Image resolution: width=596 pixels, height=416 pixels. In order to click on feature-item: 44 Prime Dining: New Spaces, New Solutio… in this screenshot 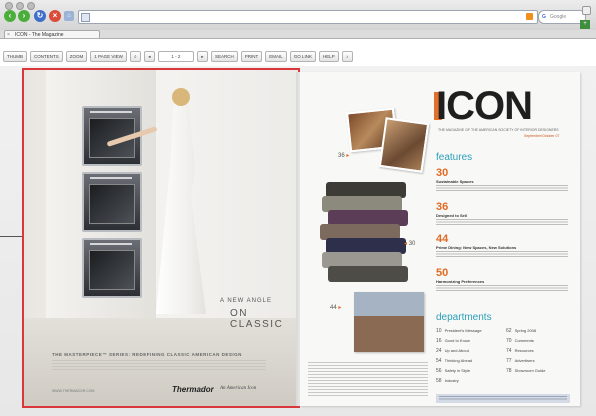, I will do `click(502, 246)`.